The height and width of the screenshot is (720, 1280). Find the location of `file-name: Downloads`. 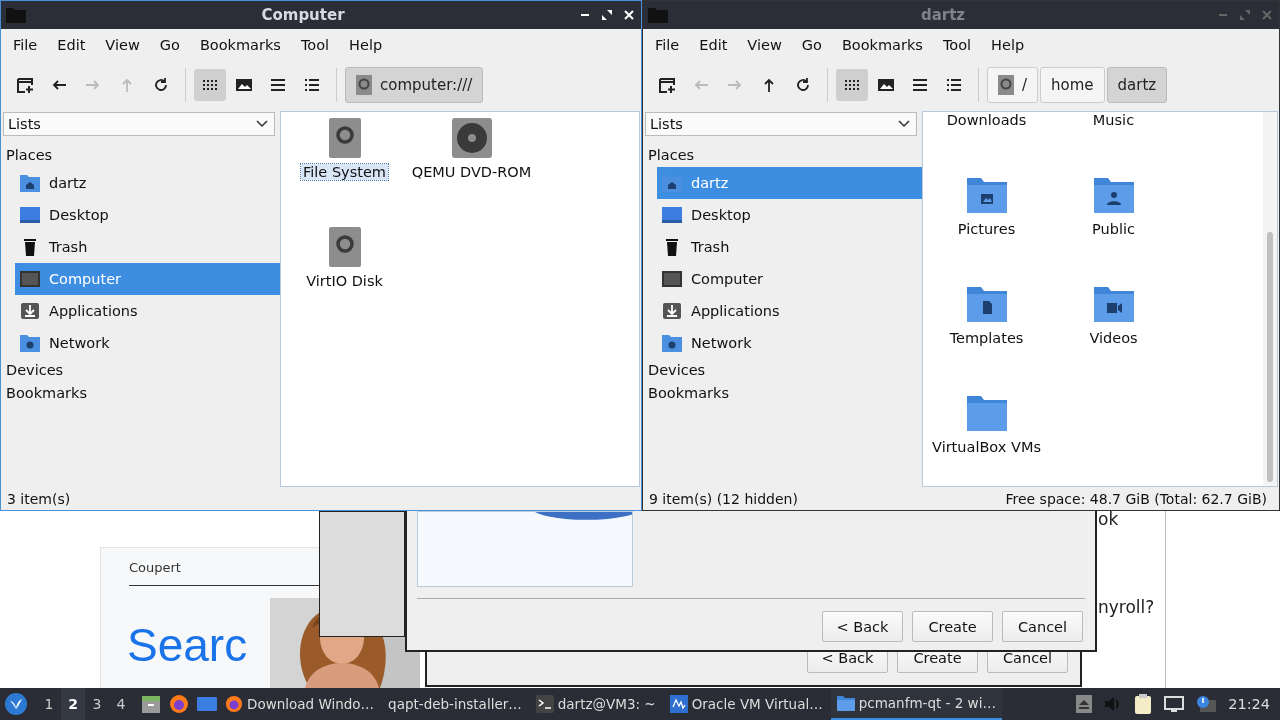

file-name: Downloads is located at coordinates (986, 120).